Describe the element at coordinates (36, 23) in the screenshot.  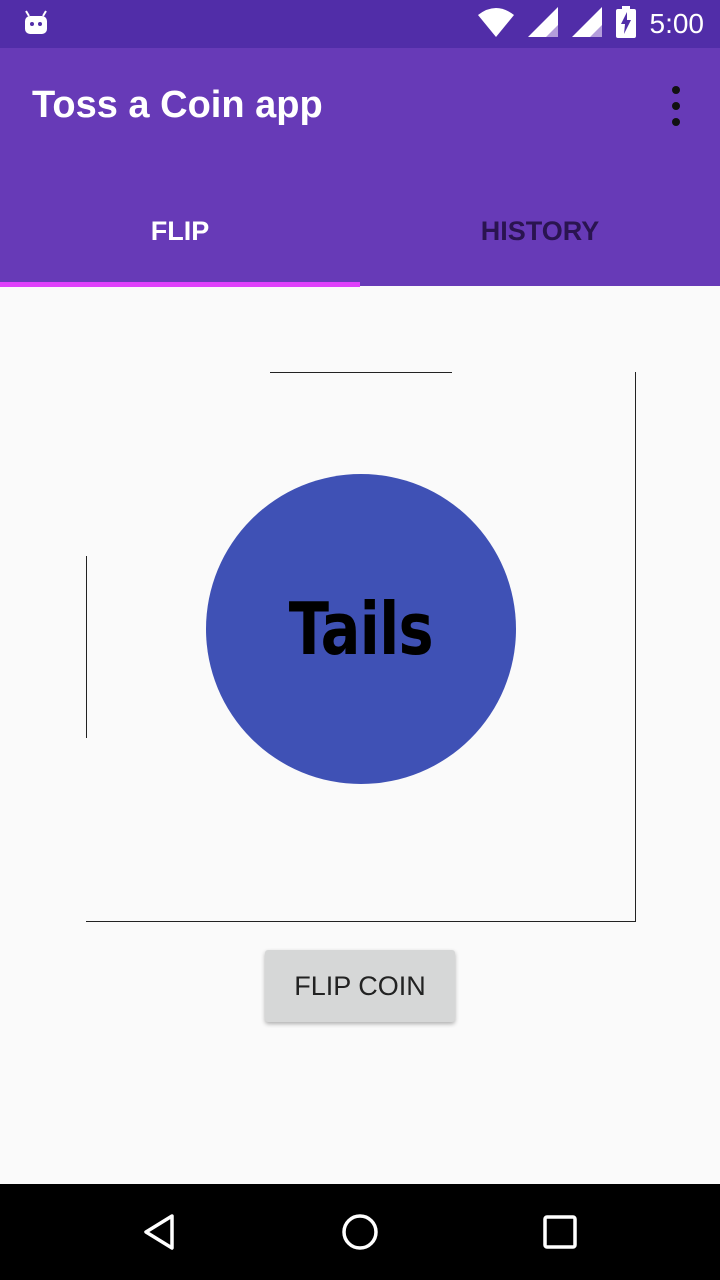
I see `android-debug-icon` at that location.